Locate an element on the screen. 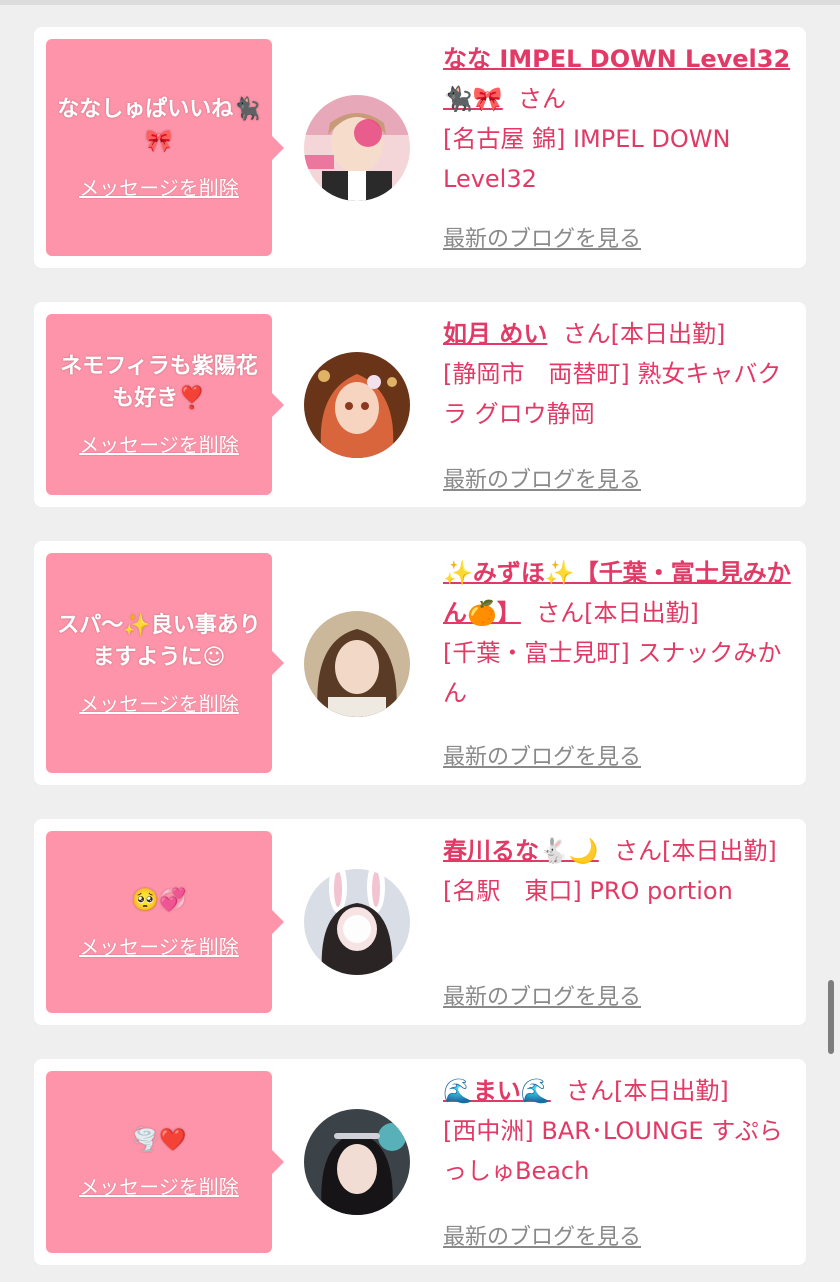 This screenshot has height=1282, width=840. message-bubble: ネモフィラも紫陽花も好き❣️ メッセージを削除 is located at coordinates (165, 404).